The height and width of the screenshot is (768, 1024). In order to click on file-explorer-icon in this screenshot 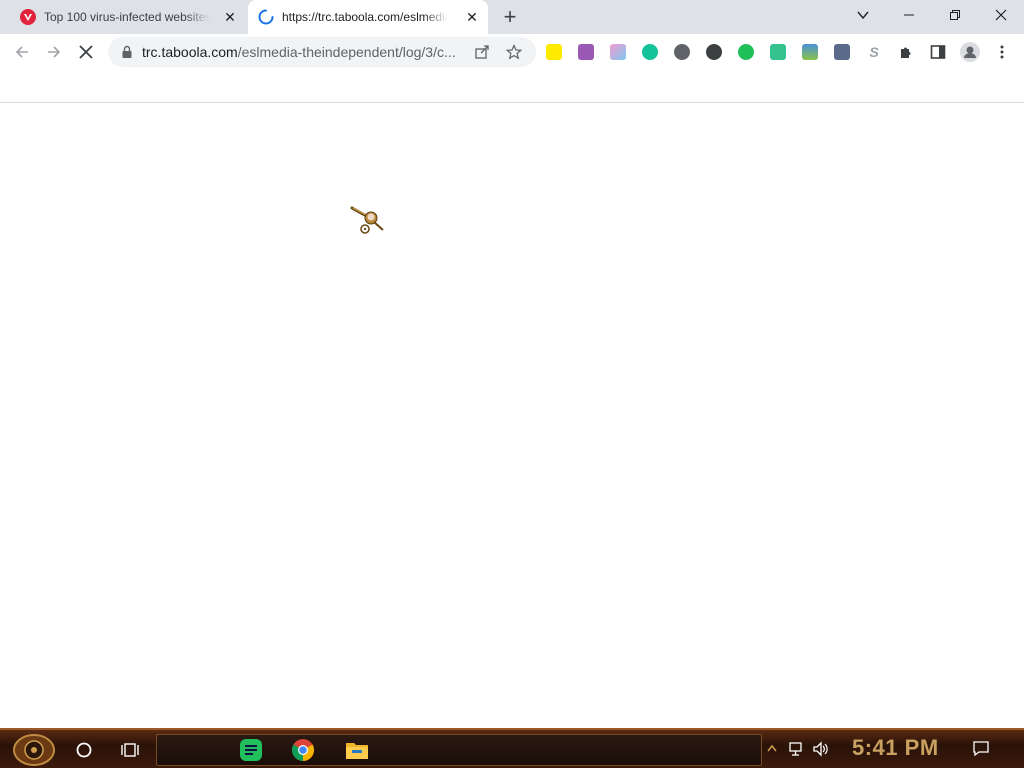, I will do `click(357, 750)`.